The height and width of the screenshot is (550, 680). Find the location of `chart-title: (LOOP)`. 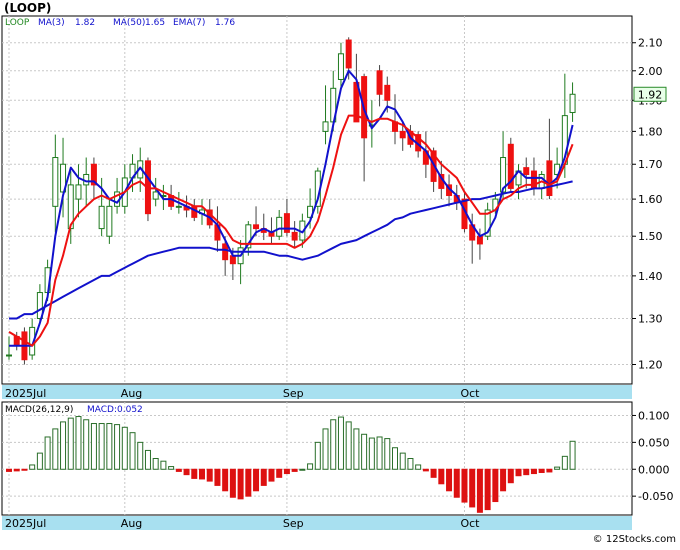

chart-title: (LOOP) is located at coordinates (27, 8).